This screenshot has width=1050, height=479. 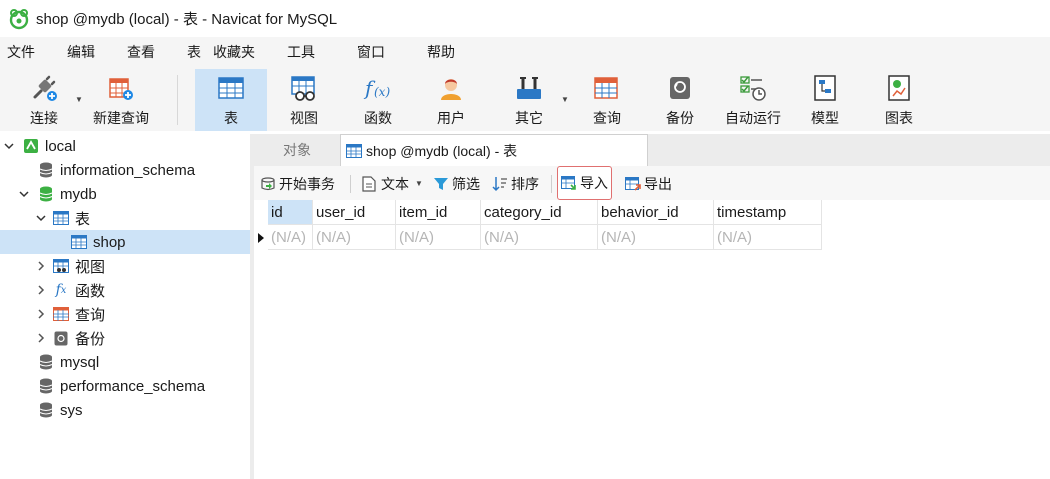 I want to click on export-button: 导出, so click(x=648, y=183).